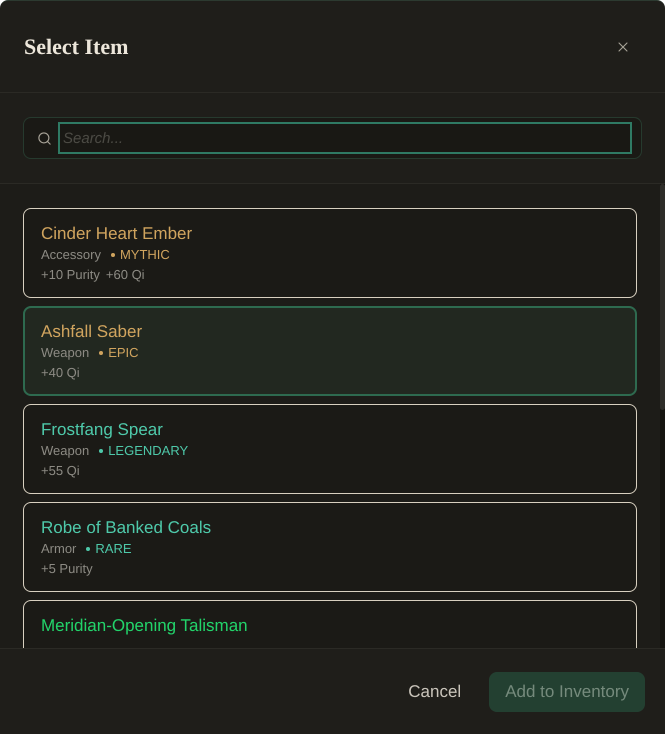 This screenshot has height=734, width=665. Describe the element at coordinates (60, 471) in the screenshot. I see `item-stat: +55 Qi` at that location.